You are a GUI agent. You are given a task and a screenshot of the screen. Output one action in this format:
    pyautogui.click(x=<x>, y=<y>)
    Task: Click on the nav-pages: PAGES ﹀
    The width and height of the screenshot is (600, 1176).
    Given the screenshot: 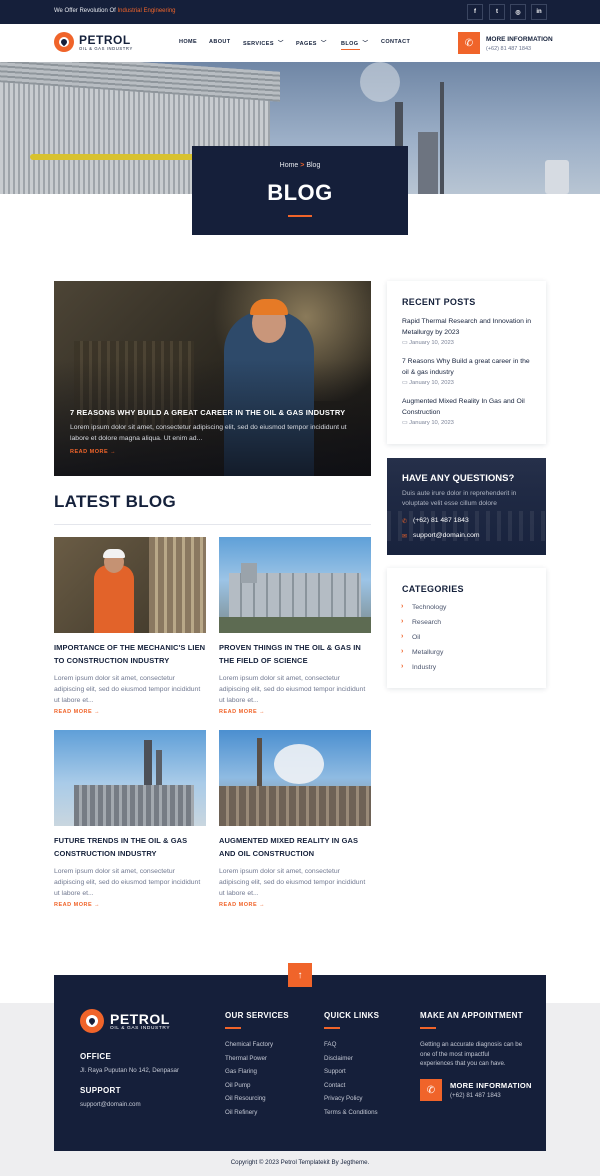 What is the action you would take?
    pyautogui.click(x=311, y=43)
    